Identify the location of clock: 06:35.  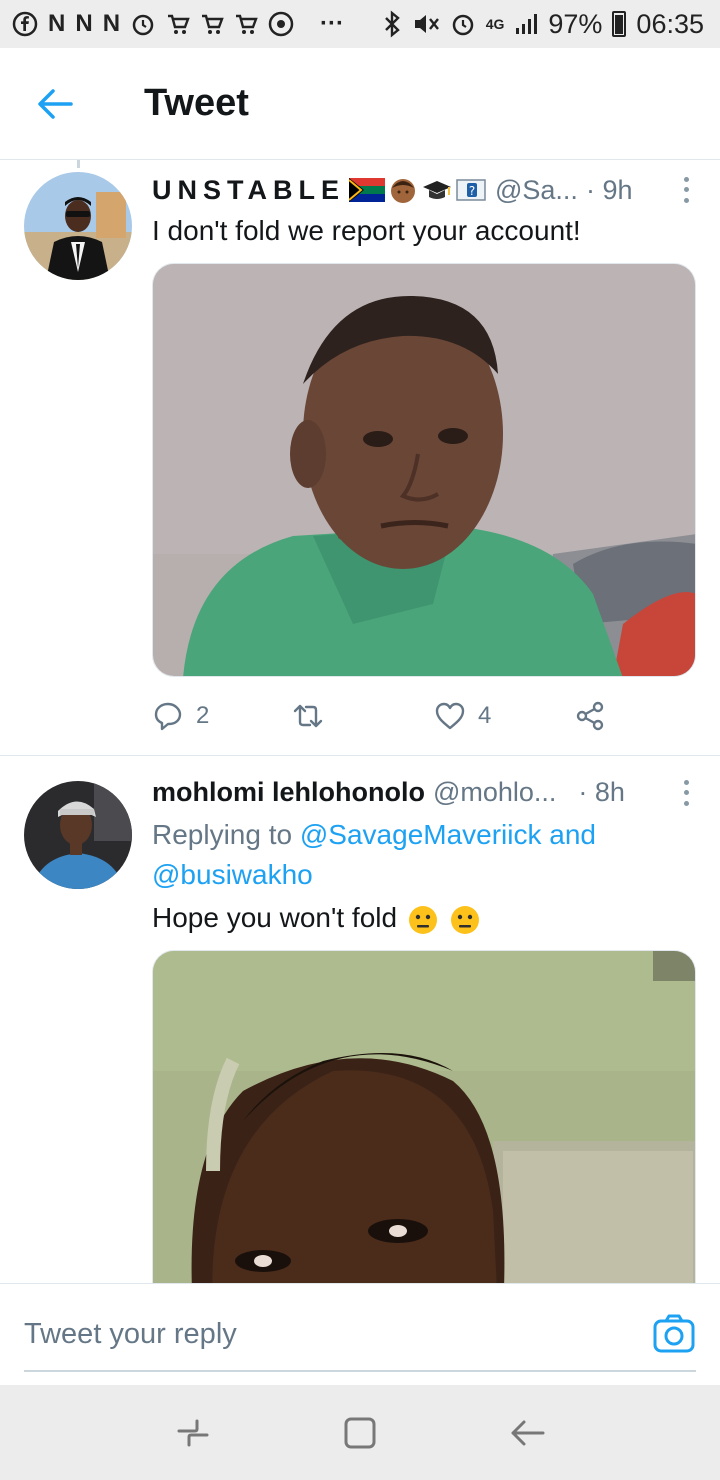
(670, 23).